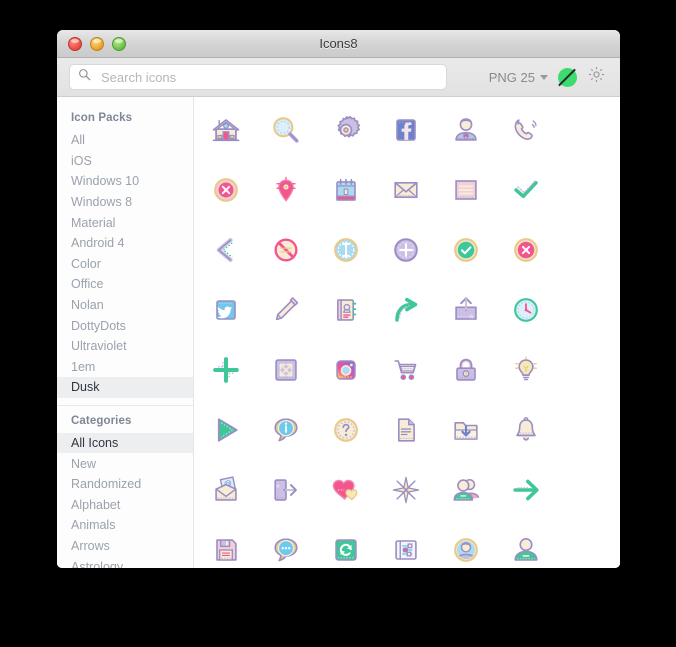 This screenshot has width=676, height=647. I want to click on sparkle-star-icon, so click(406, 490).